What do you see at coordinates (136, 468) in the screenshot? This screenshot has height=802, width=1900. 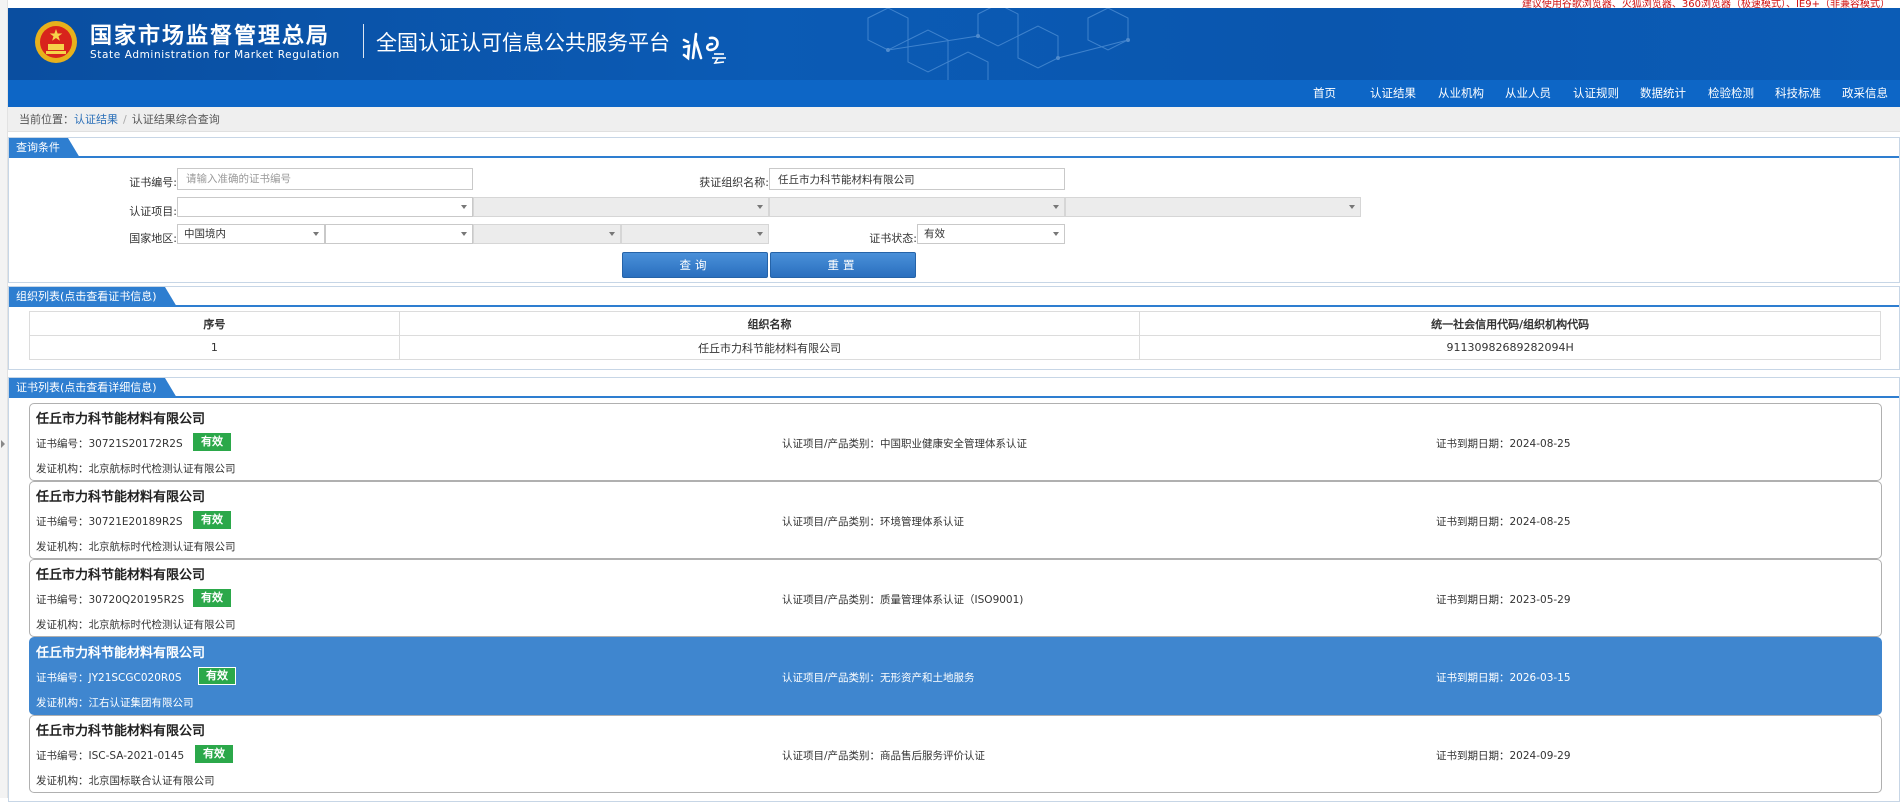 I see `cert-issuer: 发证机构：北京航标时代检测认证有限公司` at bounding box center [136, 468].